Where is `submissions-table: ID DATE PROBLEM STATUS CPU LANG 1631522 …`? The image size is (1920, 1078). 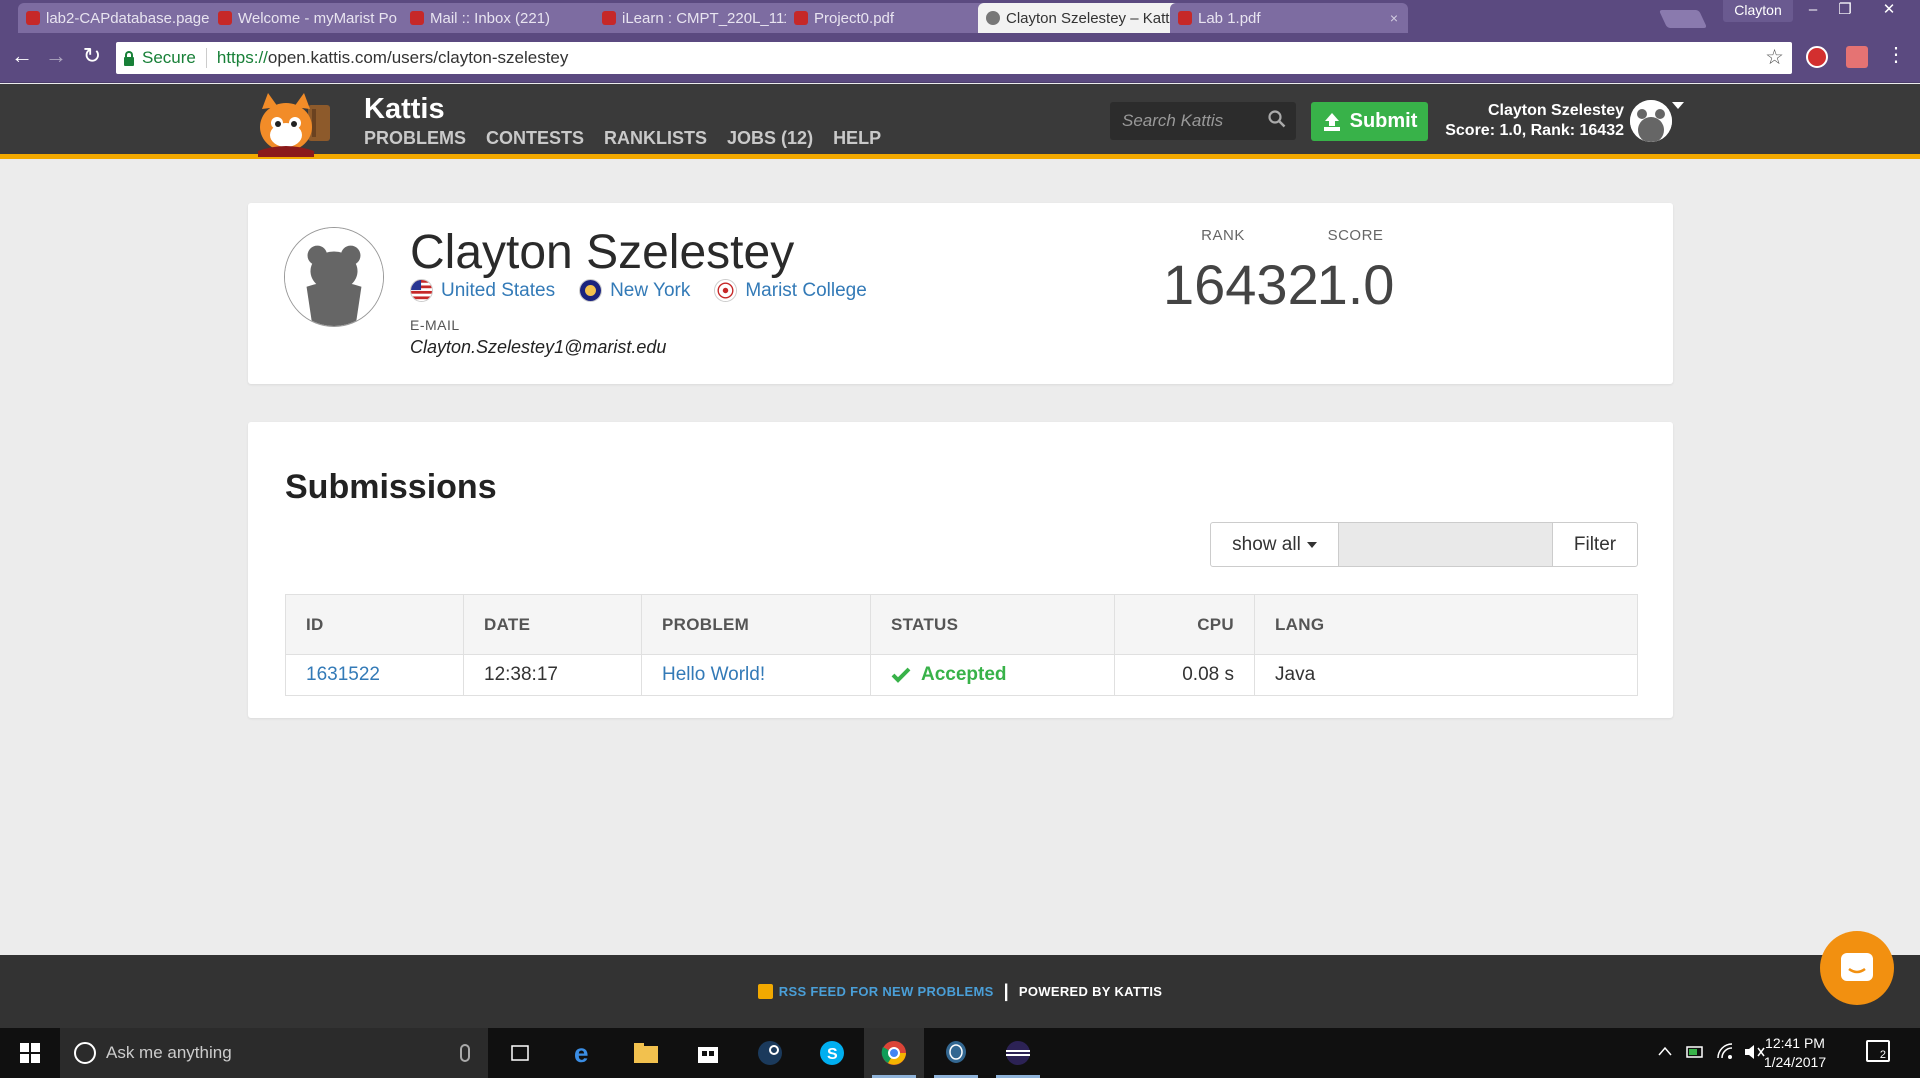 submissions-table: ID DATE PROBLEM STATUS CPU LANG 1631522 … is located at coordinates (961, 645).